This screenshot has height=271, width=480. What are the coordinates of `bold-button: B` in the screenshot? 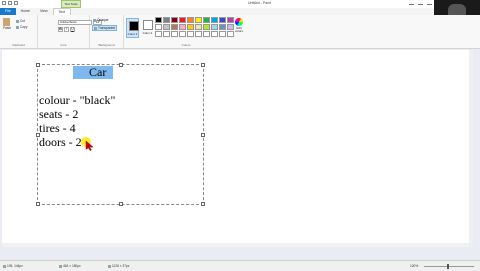 It's located at (60, 29).